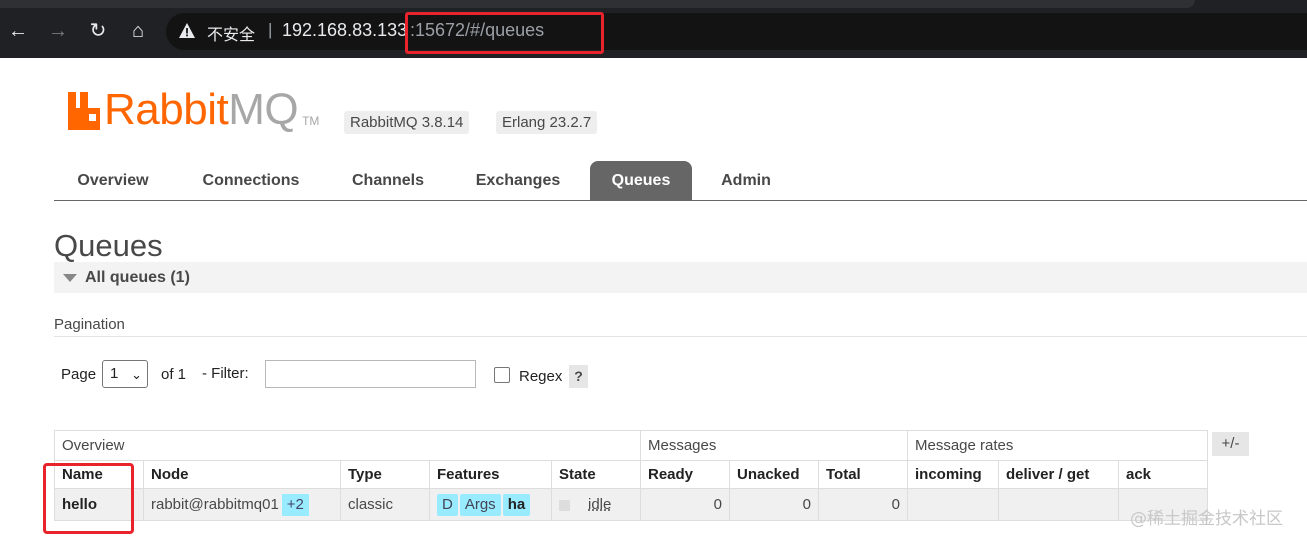 This screenshot has height=541, width=1307. I want to click on browser-tabstrip, so click(597, 4).